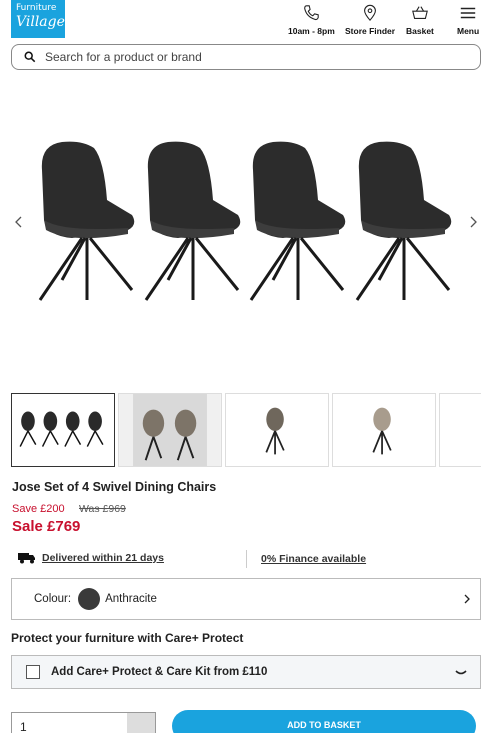 This screenshot has height=733, width=481. Describe the element at coordinates (468, 20) in the screenshot. I see `menu-button: Menu` at that location.